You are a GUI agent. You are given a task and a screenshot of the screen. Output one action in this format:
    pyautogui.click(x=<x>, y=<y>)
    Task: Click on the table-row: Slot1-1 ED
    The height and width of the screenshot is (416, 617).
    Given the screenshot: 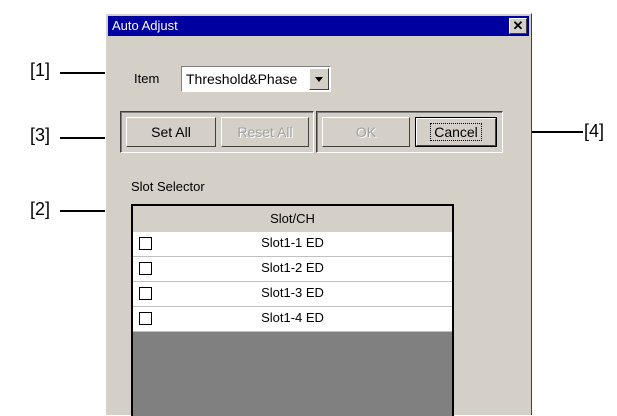 What is the action you would take?
    pyautogui.click(x=292, y=244)
    